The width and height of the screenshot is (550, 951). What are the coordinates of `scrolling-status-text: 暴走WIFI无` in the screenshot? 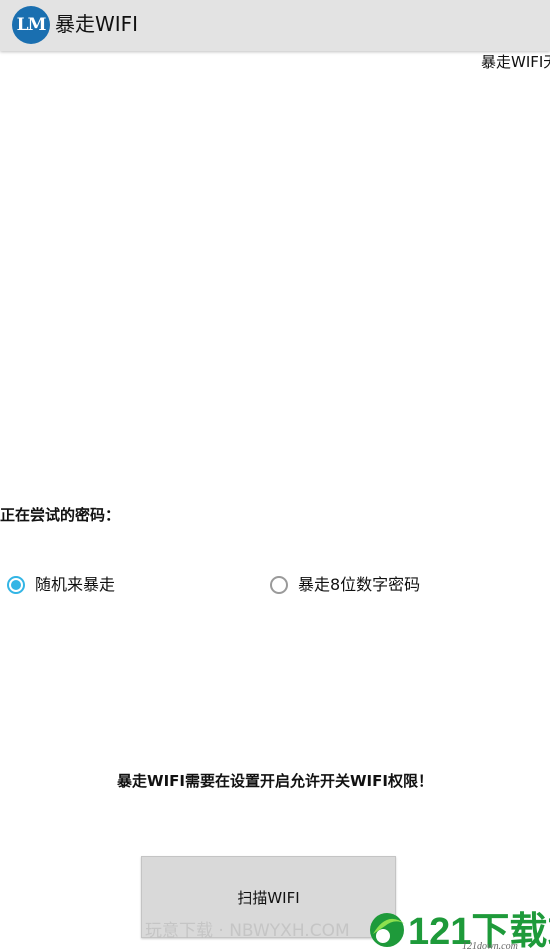 It's located at (515, 62).